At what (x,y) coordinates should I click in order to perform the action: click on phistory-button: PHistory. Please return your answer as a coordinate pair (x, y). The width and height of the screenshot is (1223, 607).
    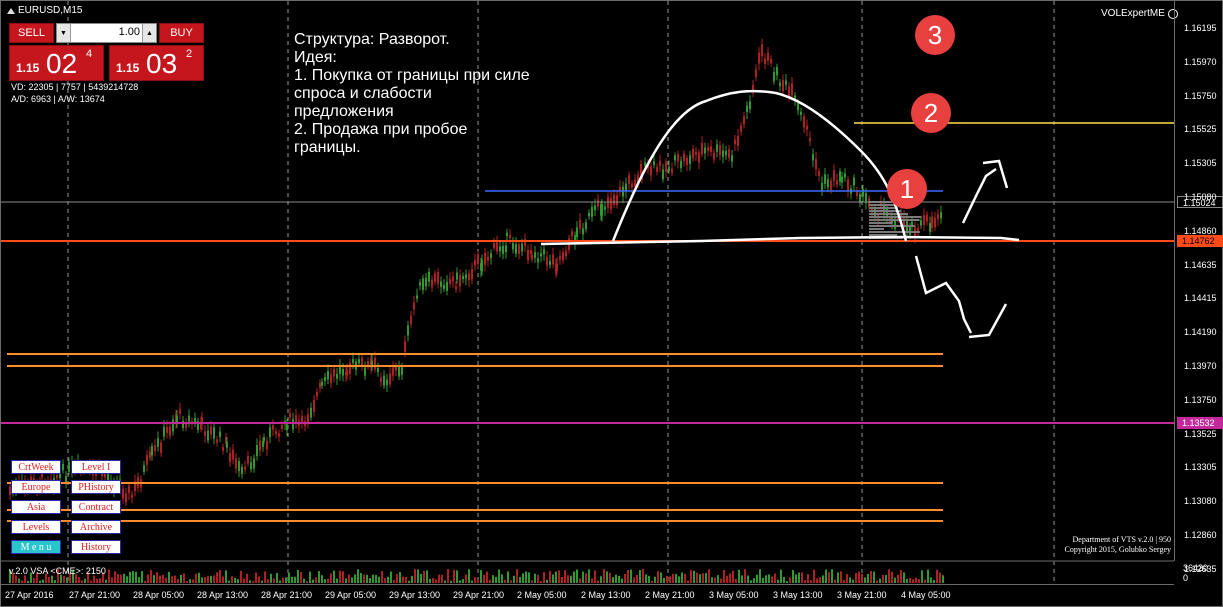
    Looking at the image, I should click on (96, 487).